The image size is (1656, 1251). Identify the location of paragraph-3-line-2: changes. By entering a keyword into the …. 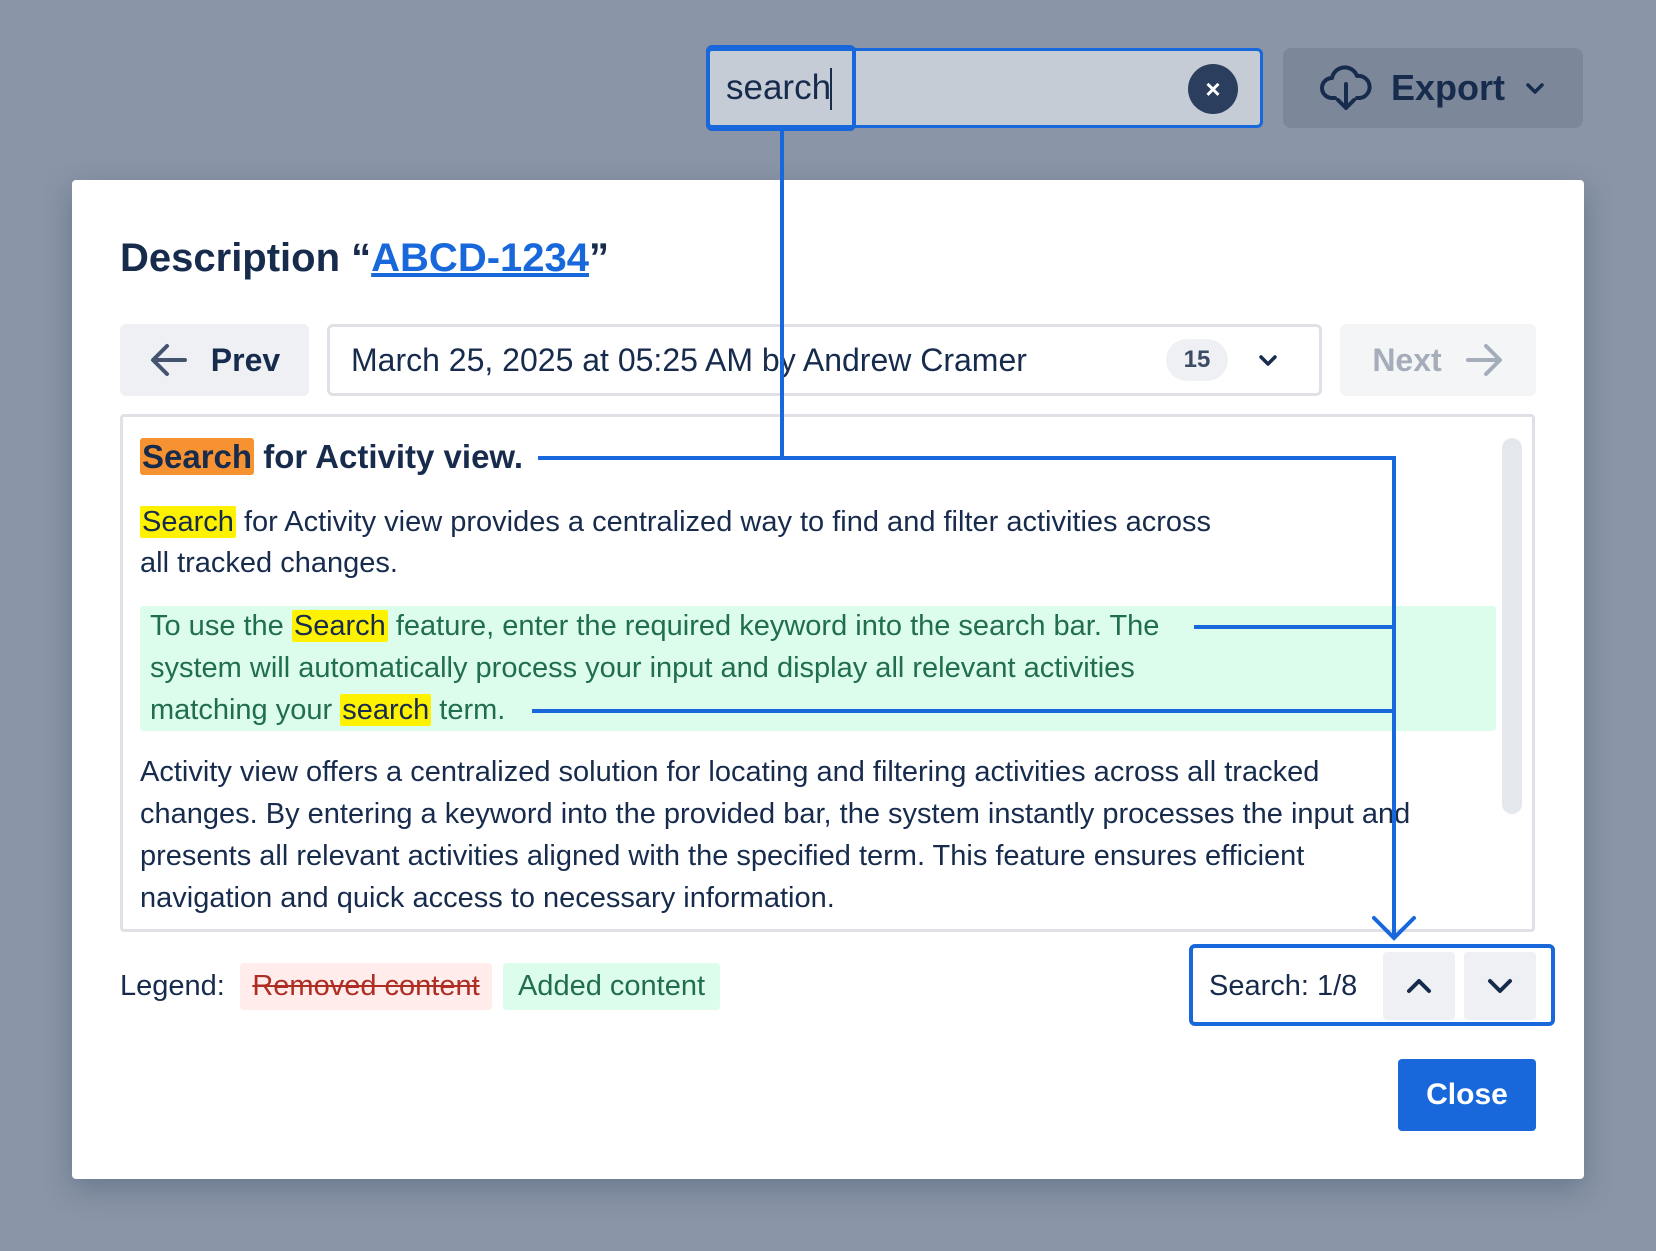
(775, 814).